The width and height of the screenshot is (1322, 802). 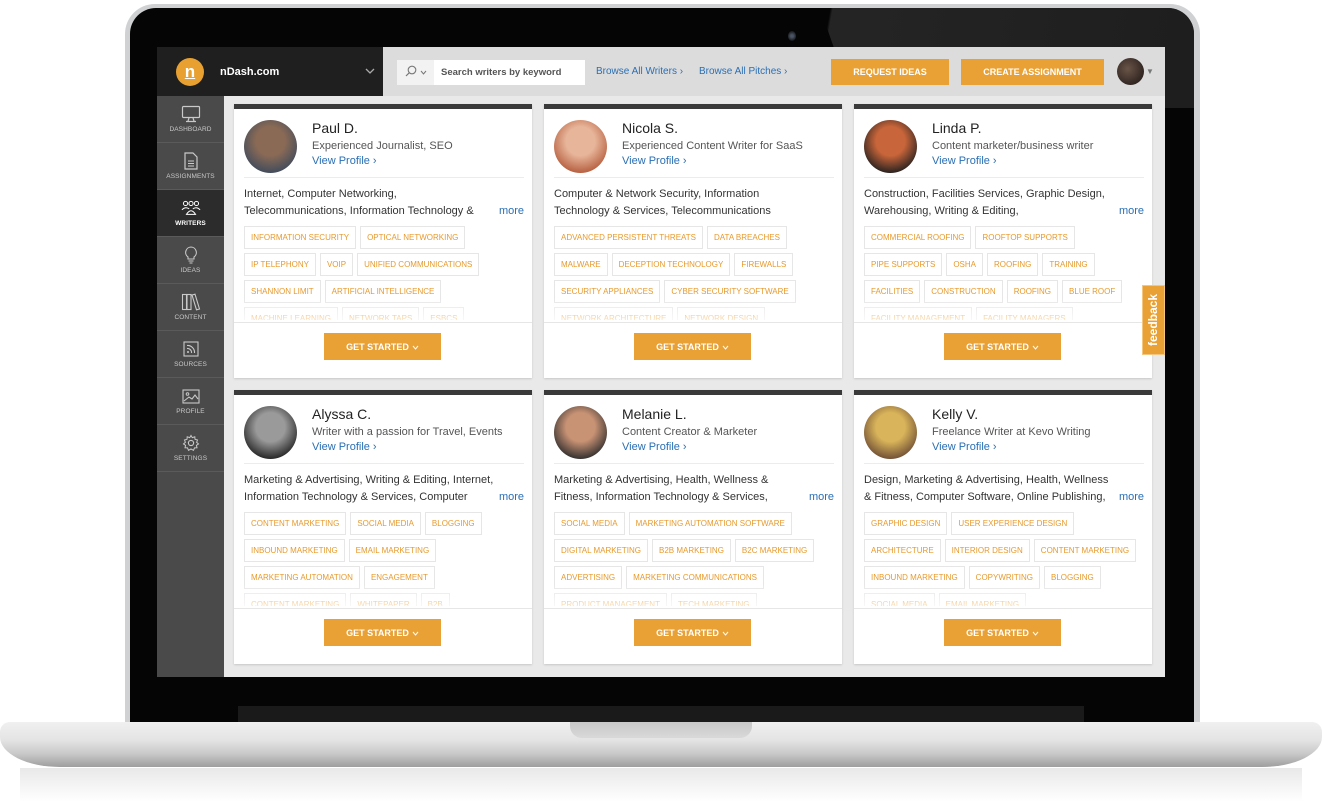 What do you see at coordinates (190, 260) in the screenshot?
I see `sidebar-item-ideas: IDEAS` at bounding box center [190, 260].